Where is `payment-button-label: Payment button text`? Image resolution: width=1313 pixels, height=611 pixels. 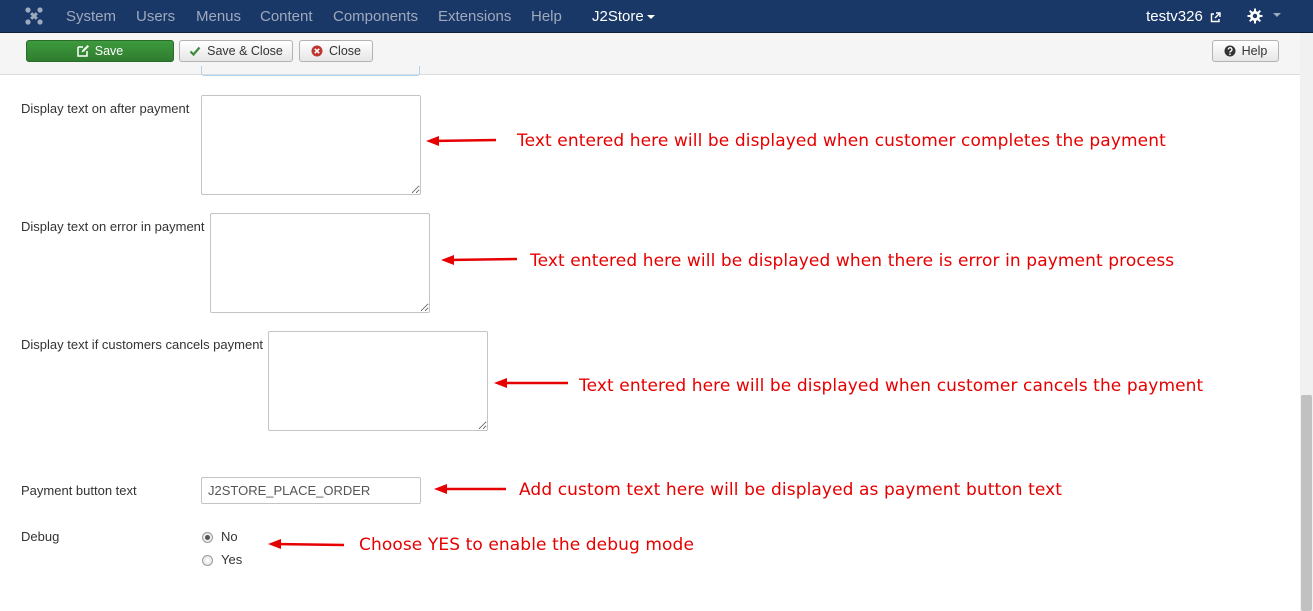 payment-button-label: Payment button text is located at coordinates (79, 490).